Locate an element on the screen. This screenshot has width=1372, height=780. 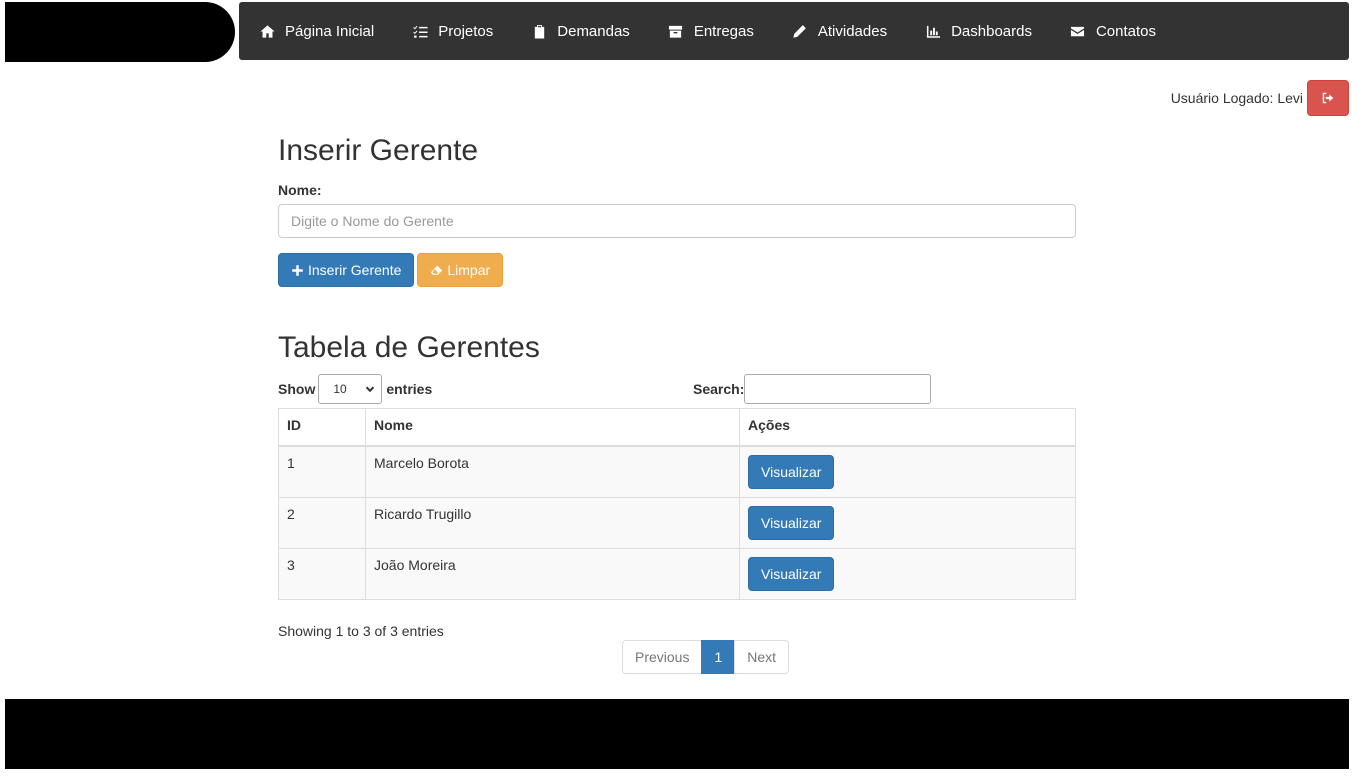
name-label: Nome: is located at coordinates (300, 190).